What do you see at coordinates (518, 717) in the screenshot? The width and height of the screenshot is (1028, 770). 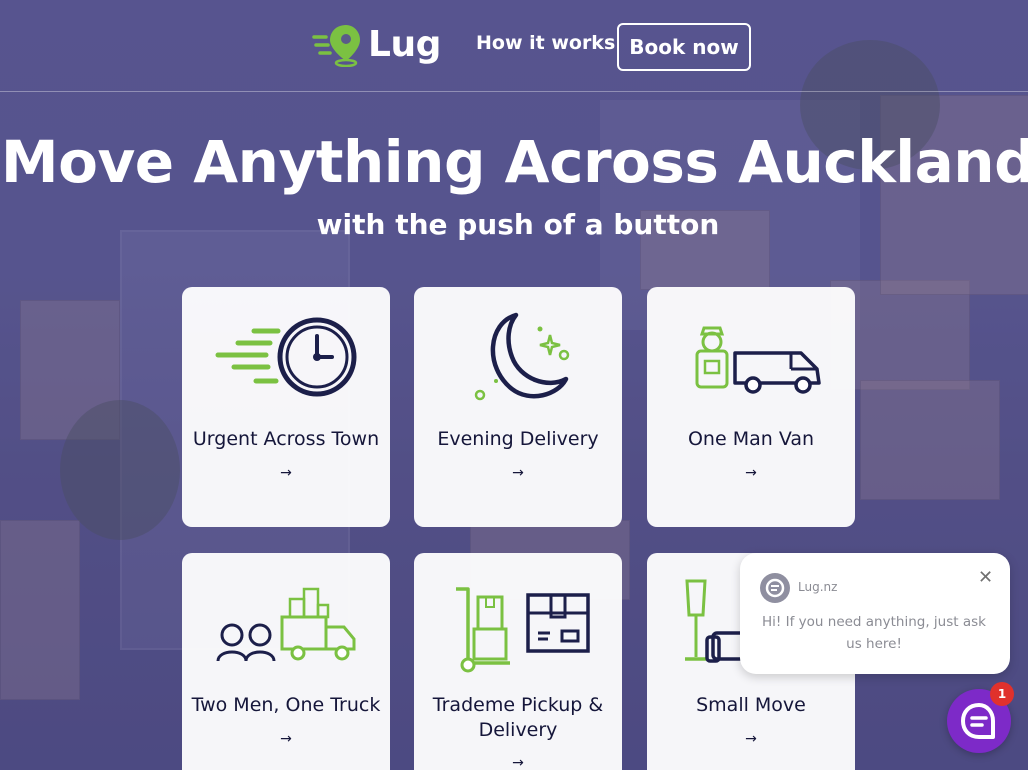 I see `service-label: Trademe Pickup & Delivery` at bounding box center [518, 717].